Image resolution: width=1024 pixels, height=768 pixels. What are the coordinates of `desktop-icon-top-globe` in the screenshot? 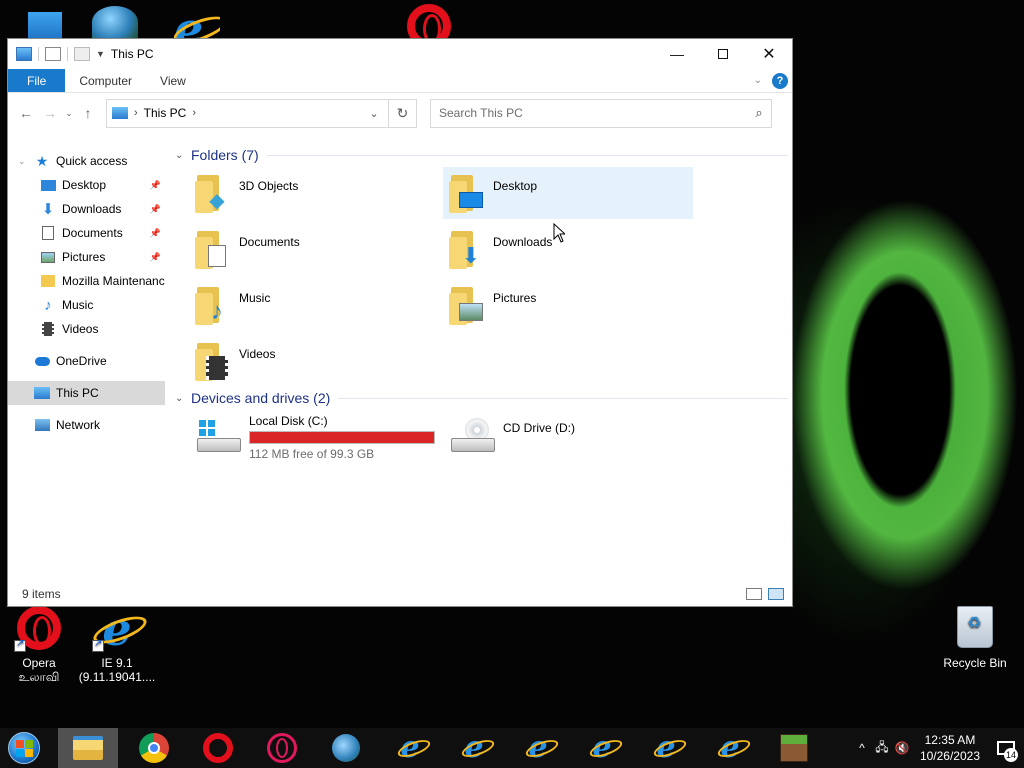 It's located at (115, 22).